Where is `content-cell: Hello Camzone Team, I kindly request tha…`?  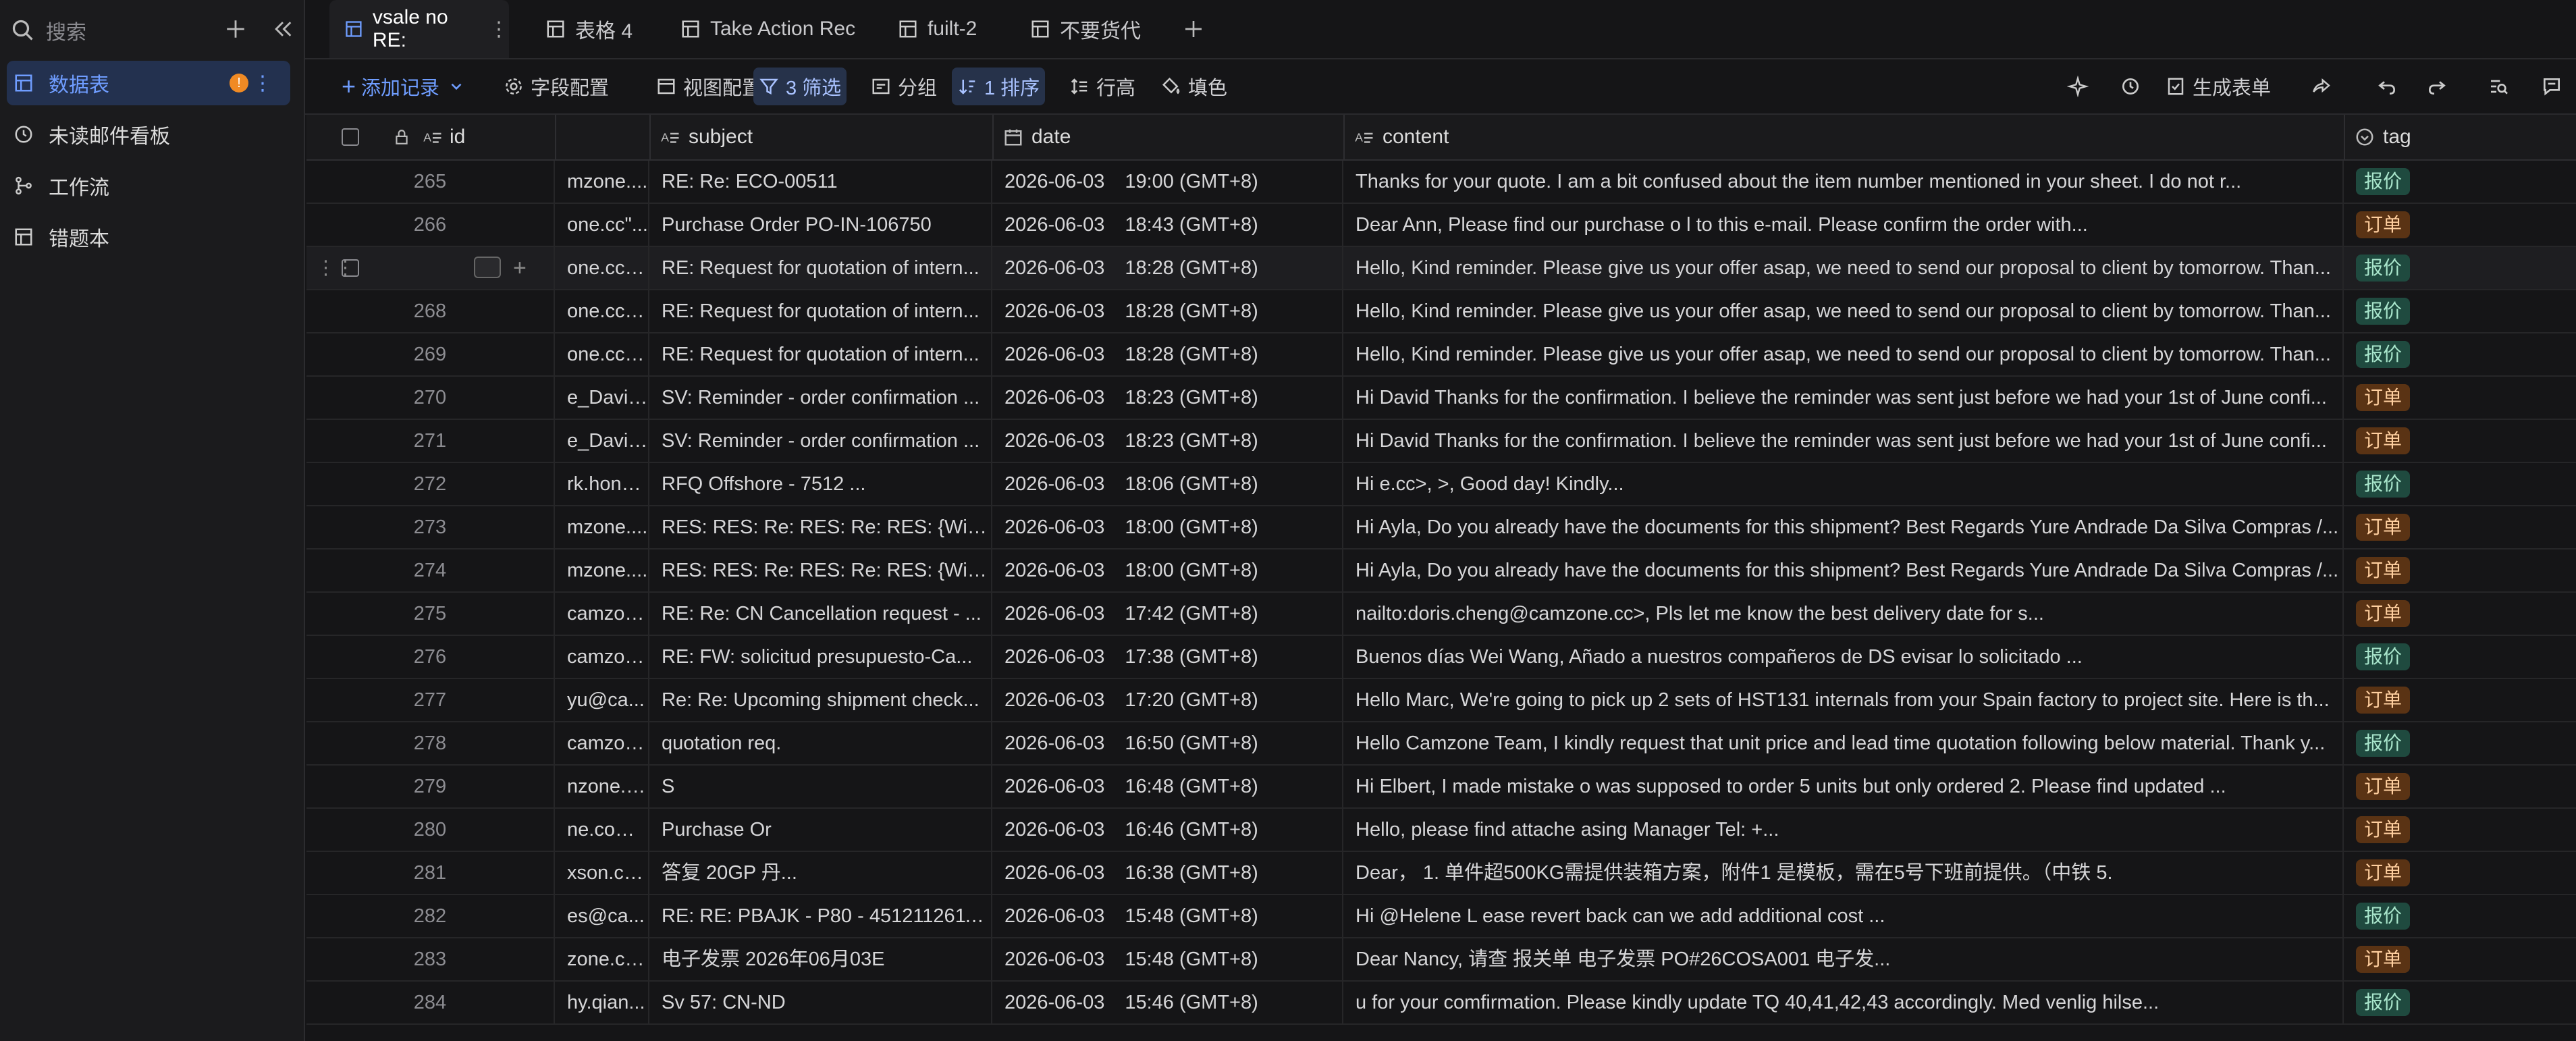 content-cell: Hello Camzone Team, I kindly request tha… is located at coordinates (1845, 743).